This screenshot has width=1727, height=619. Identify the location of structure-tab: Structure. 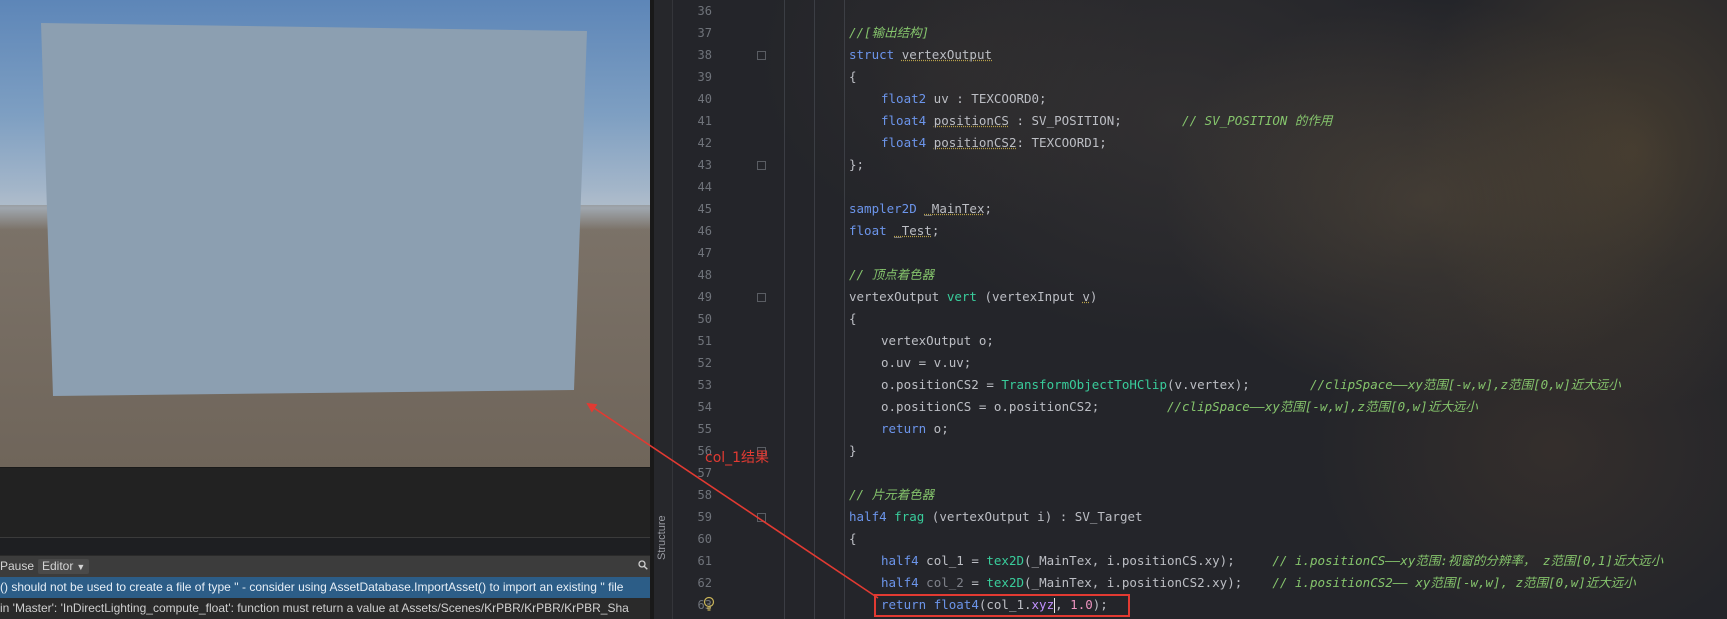
(662, 537).